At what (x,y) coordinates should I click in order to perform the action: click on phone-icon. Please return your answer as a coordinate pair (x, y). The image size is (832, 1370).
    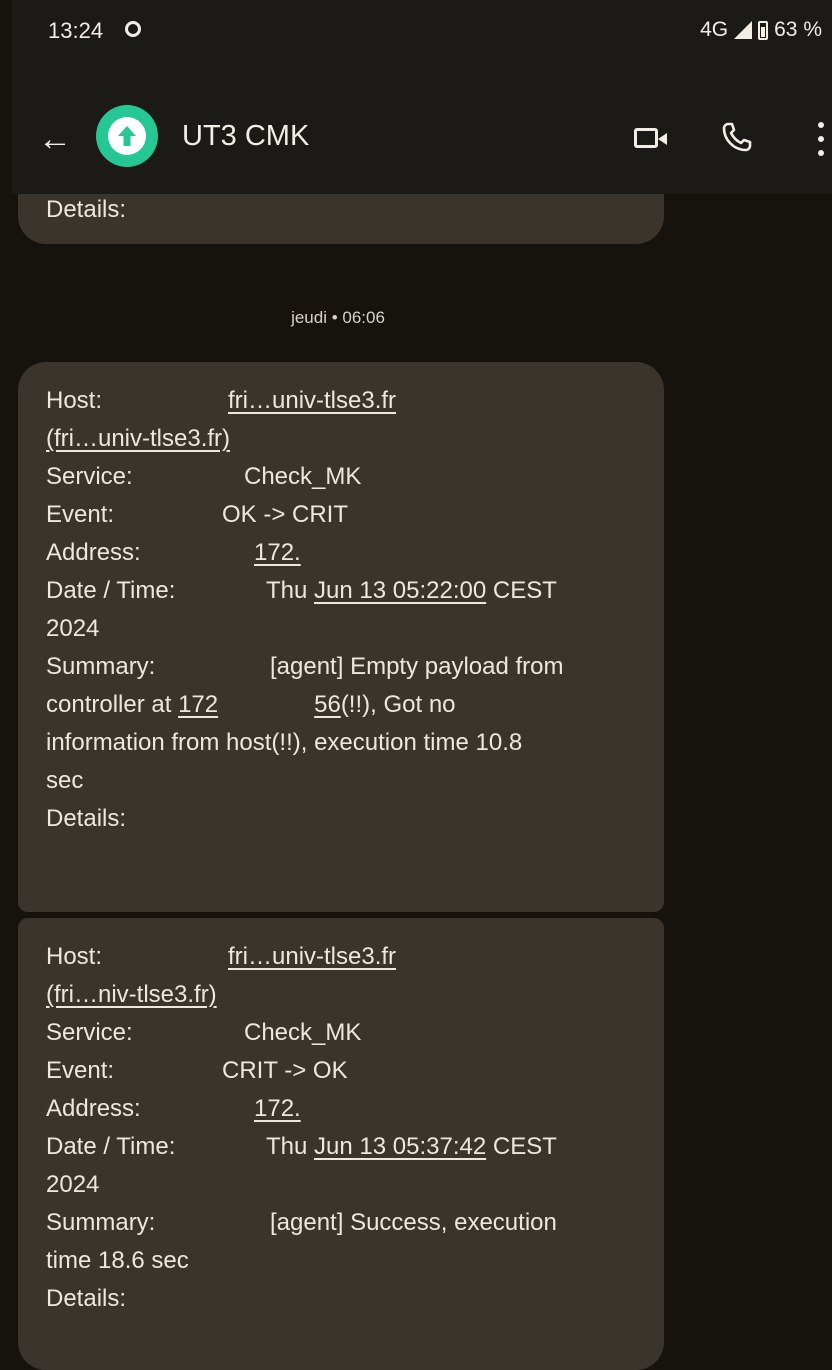
    Looking at the image, I should click on (737, 137).